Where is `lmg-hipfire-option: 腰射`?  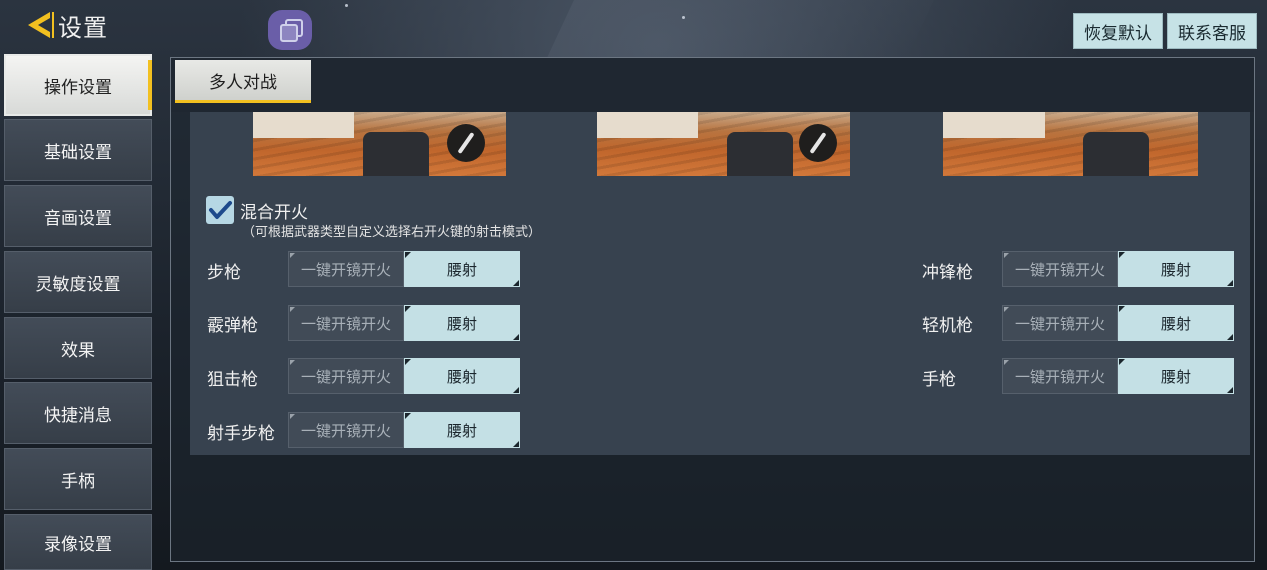 lmg-hipfire-option: 腰射 is located at coordinates (1176, 323).